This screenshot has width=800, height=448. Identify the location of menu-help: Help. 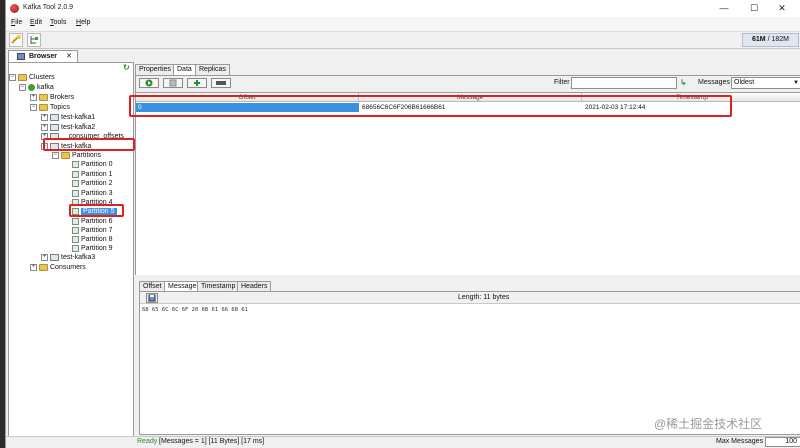
(83, 22).